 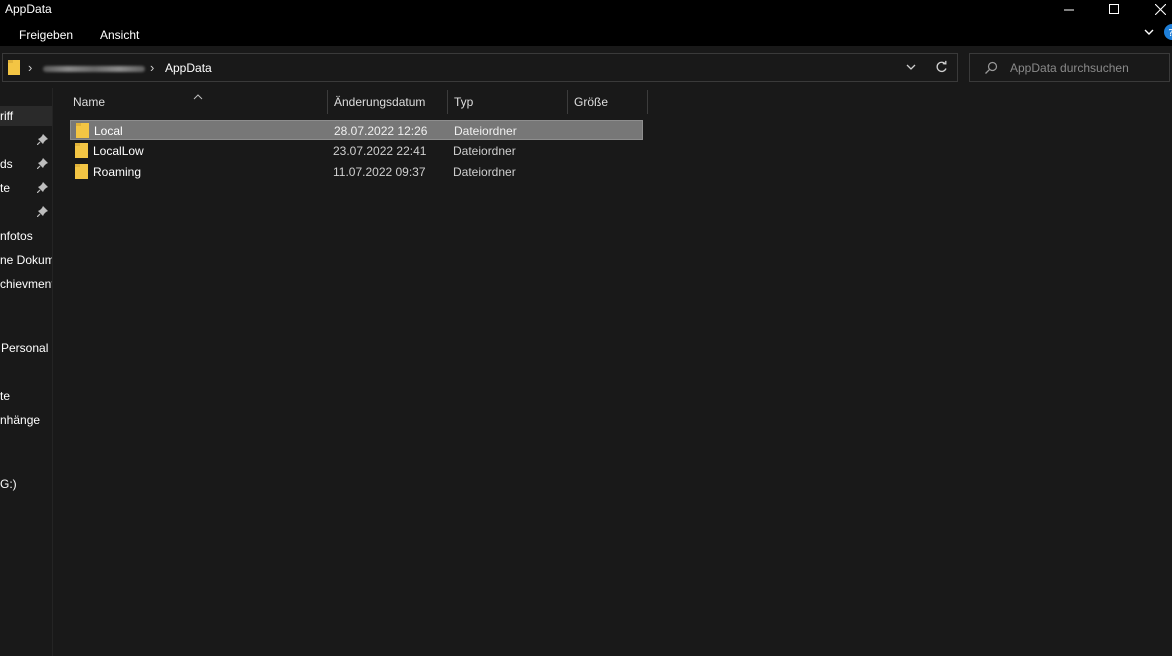 What do you see at coordinates (26, 484) in the screenshot?
I see `nav-item-drive-g: G:)` at bounding box center [26, 484].